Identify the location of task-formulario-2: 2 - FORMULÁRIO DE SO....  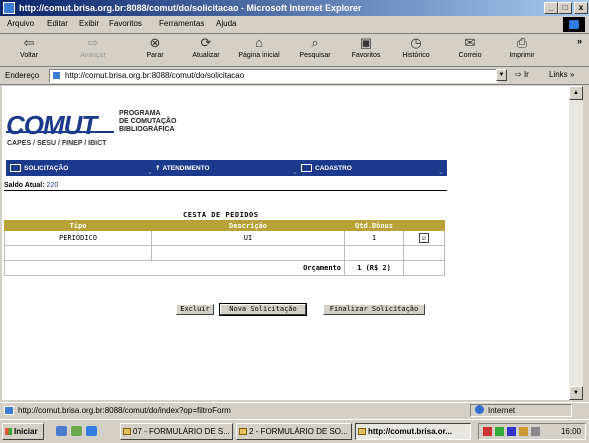
(294, 431).